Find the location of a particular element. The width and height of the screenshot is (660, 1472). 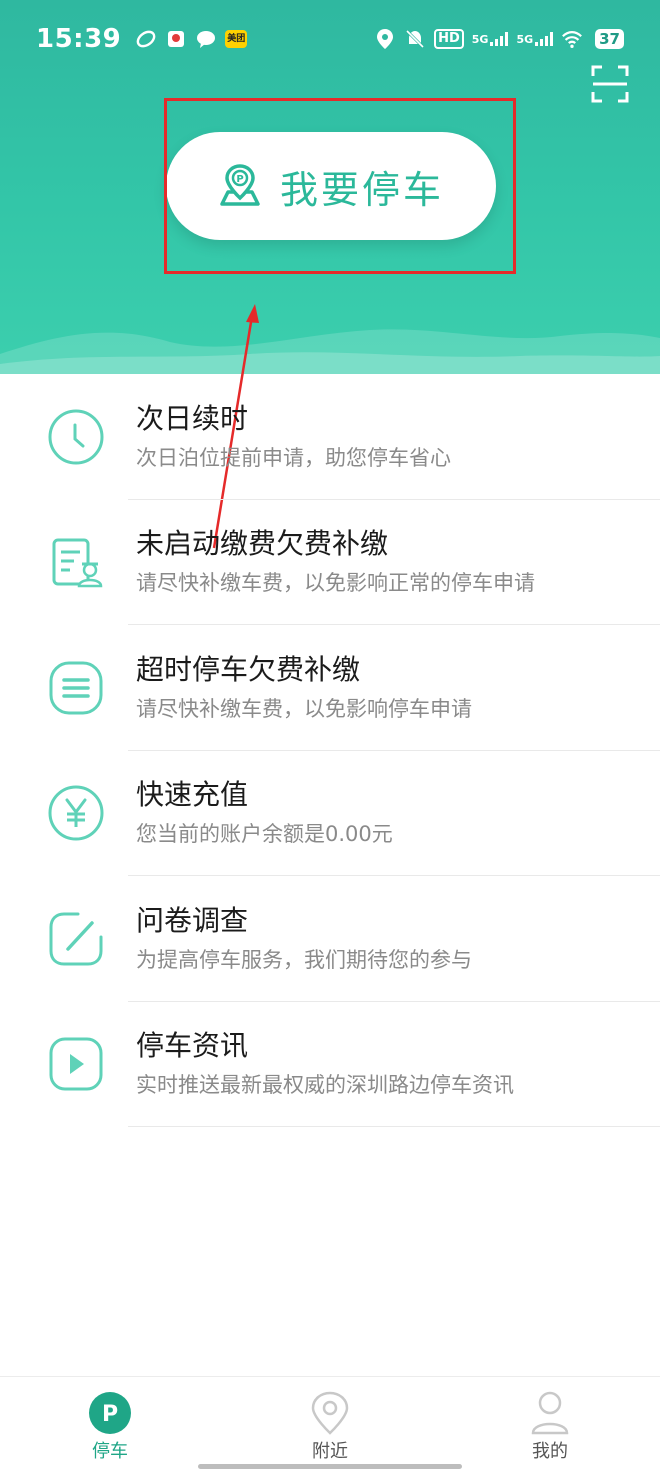

park-now-button: P 我要停车 is located at coordinates (331, 186).